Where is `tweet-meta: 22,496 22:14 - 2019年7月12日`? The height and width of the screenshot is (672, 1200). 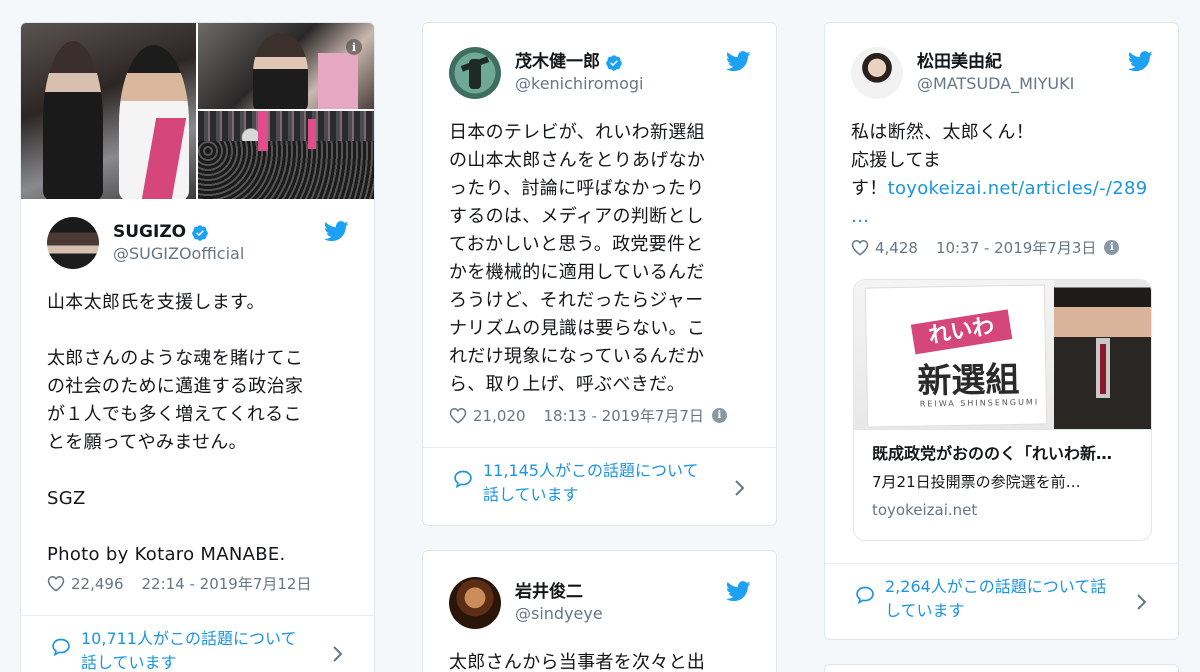
tweet-meta: 22,496 22:14 - 2019年7月12日 is located at coordinates (179, 583).